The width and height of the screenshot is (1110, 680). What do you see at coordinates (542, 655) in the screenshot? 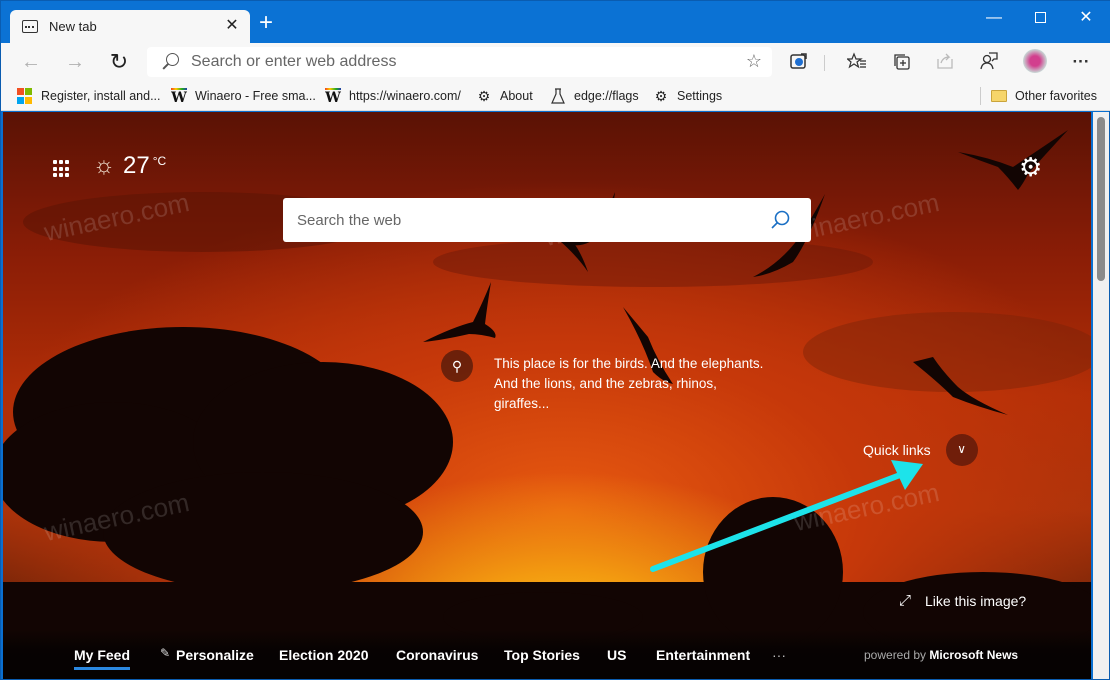
I see `feed-tab-top-stories: Top Stories` at bounding box center [542, 655].